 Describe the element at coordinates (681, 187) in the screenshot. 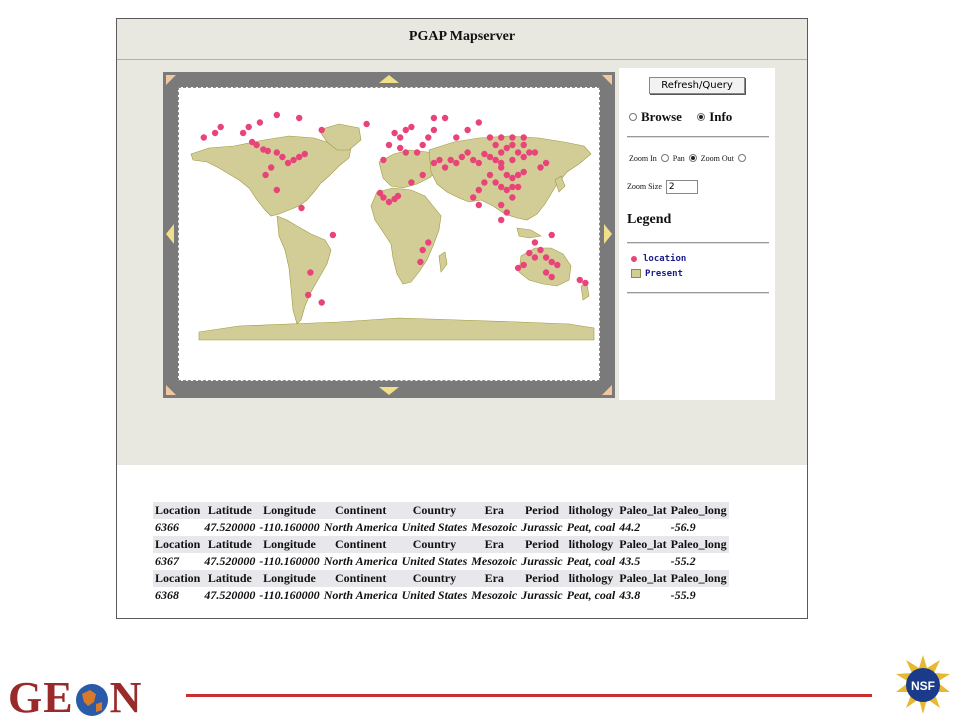

I see `zoom-size-input` at that location.